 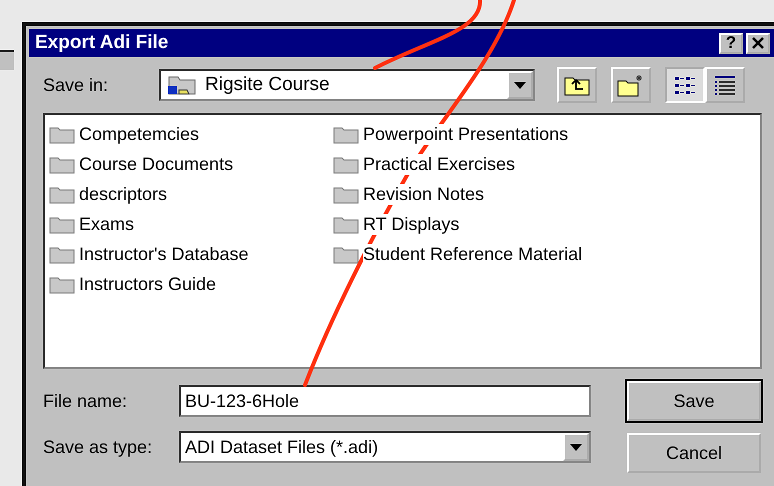 I want to click on close-button, so click(x=758, y=43).